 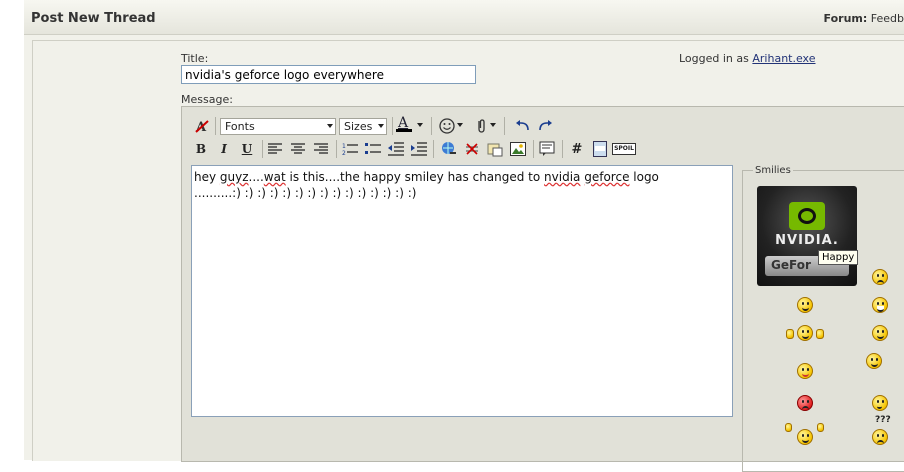 I want to click on title-input: nvidia's geforce logo everywhere, so click(x=328, y=74).